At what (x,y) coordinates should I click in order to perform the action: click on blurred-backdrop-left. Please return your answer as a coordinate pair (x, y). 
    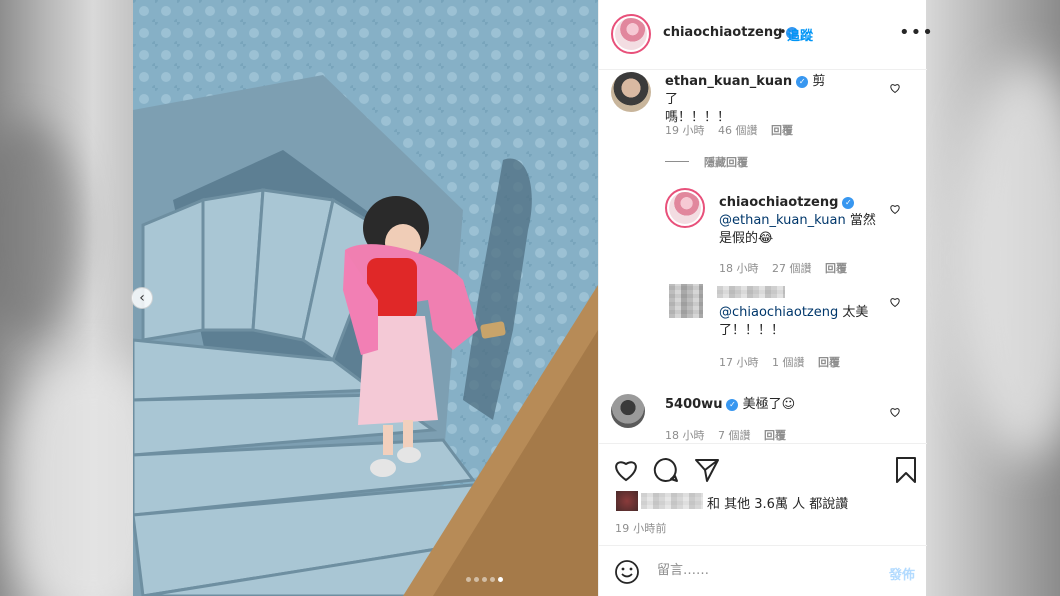
    Looking at the image, I should click on (66, 298).